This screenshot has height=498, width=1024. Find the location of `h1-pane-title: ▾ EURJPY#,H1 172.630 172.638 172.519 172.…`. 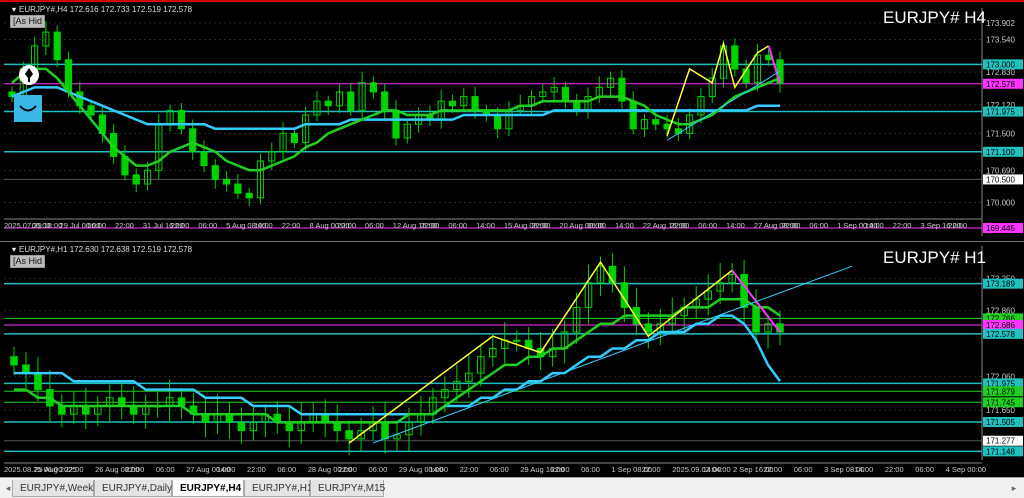

h1-pane-title: ▾ EURJPY#,H1 172.630 172.638 172.519 172.… is located at coordinates (102, 249).